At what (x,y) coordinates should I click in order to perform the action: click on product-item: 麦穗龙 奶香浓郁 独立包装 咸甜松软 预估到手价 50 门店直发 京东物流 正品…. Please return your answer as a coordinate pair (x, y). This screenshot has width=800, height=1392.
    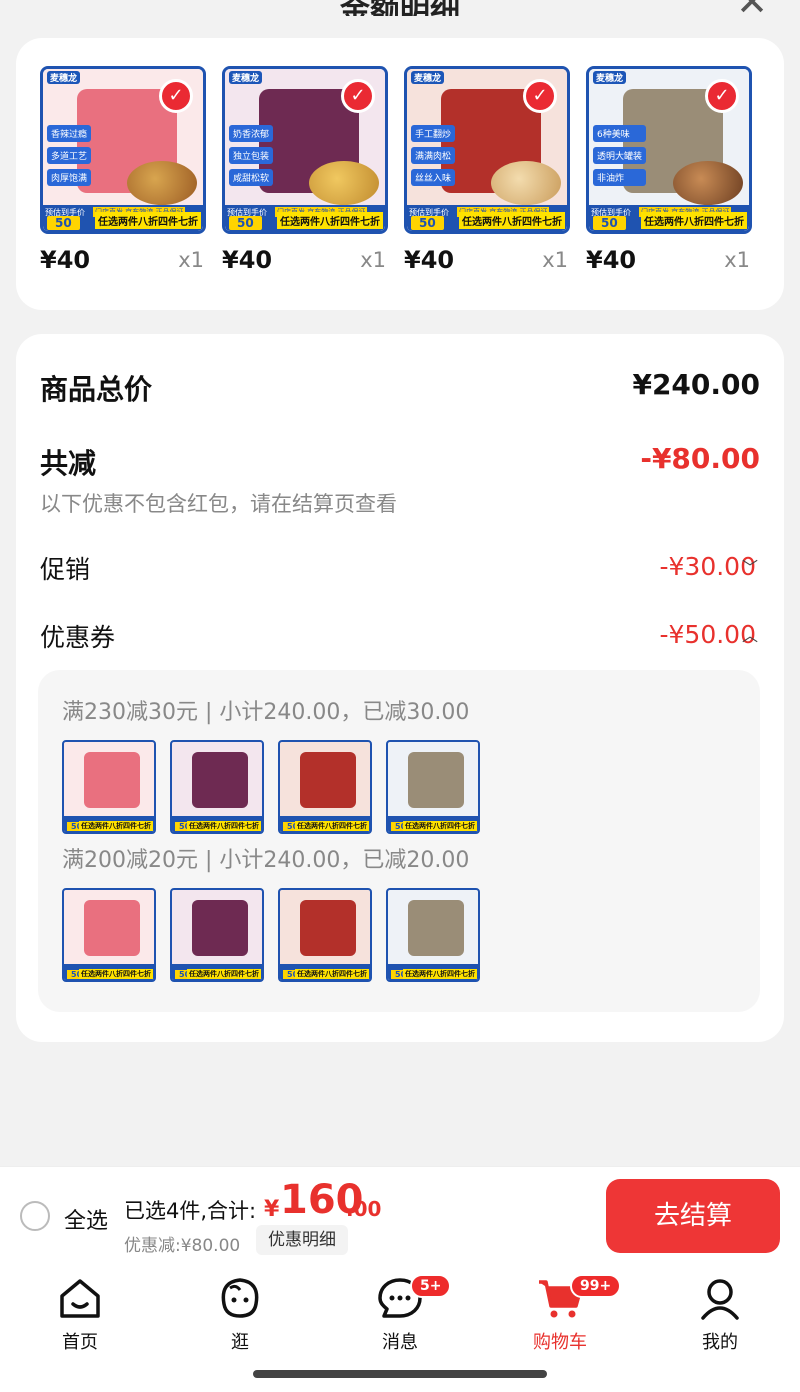
    Looking at the image, I should click on (306, 174).